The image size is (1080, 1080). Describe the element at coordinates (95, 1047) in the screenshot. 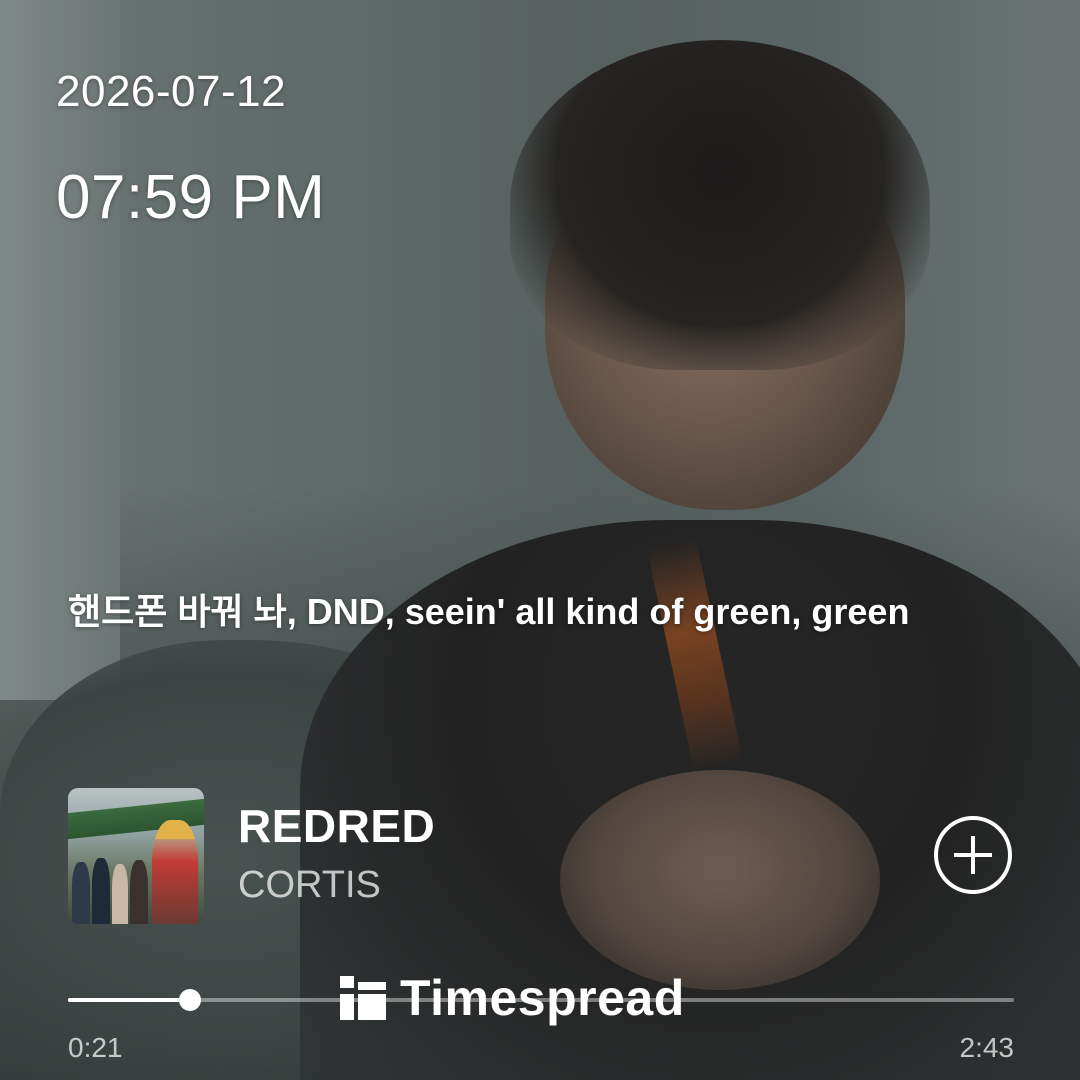

I see `elapsed-time: 0:21` at that location.